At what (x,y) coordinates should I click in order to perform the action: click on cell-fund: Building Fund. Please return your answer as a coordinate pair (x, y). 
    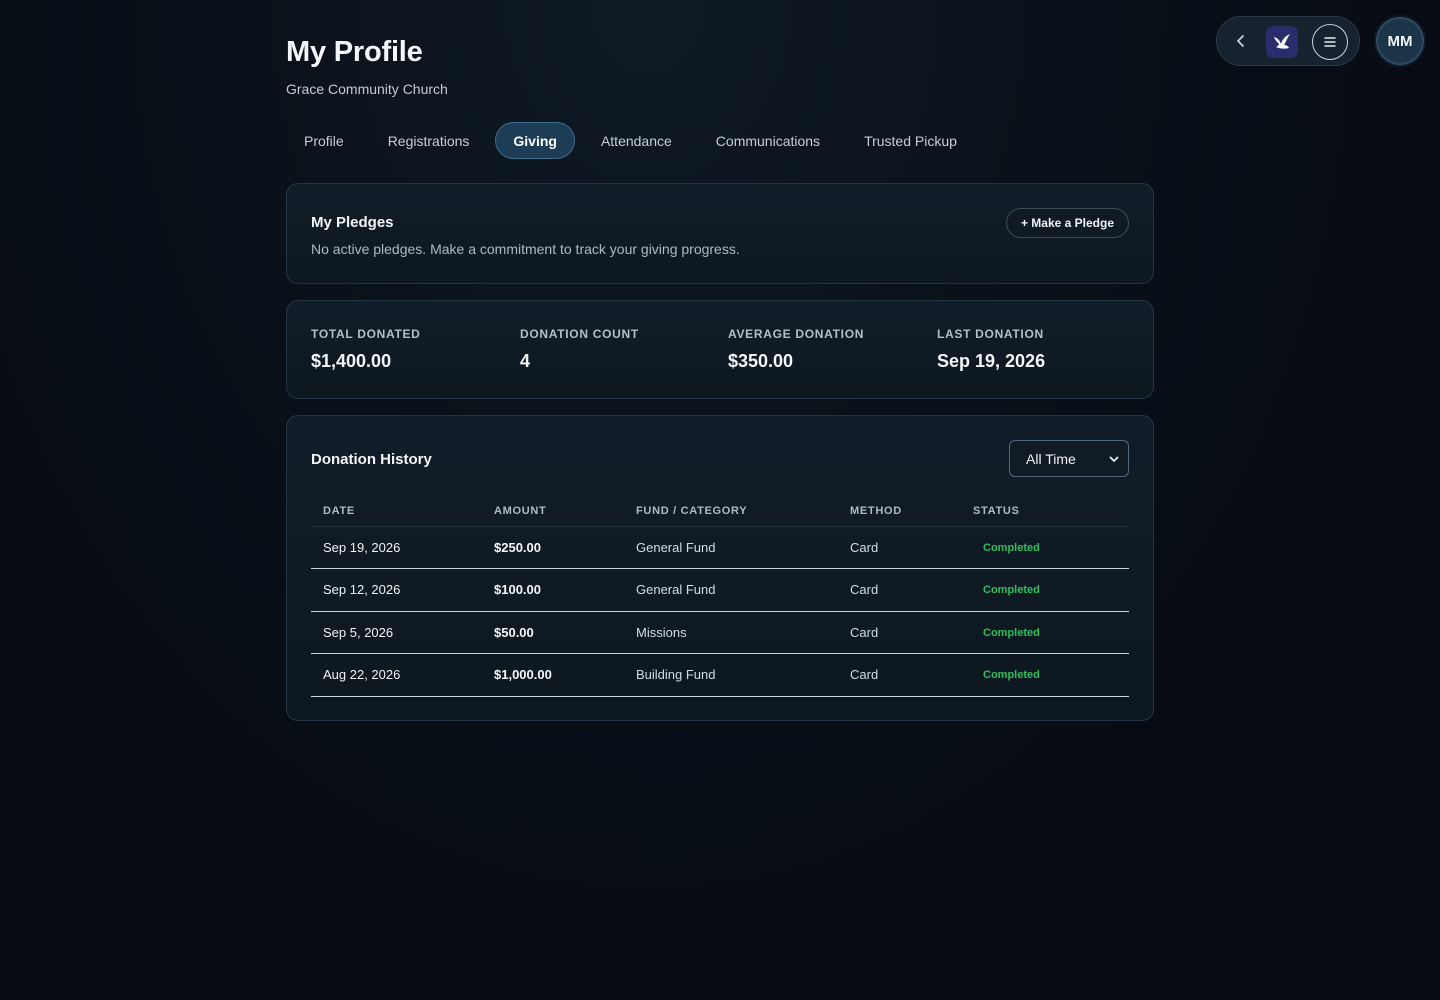
    Looking at the image, I should click on (731, 675).